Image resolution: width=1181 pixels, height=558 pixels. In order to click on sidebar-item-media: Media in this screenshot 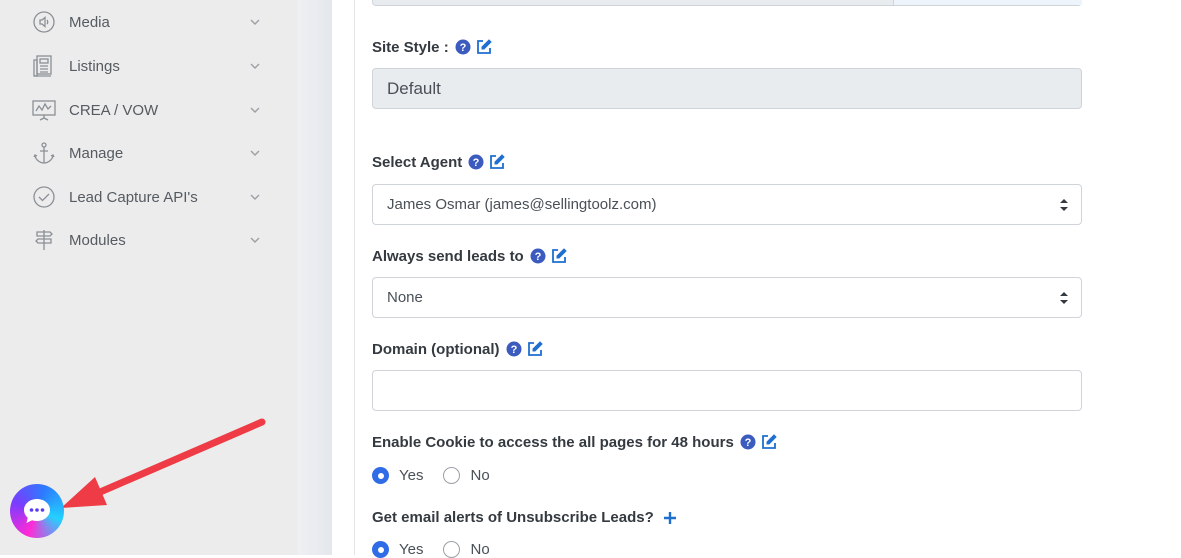, I will do `click(150, 22)`.